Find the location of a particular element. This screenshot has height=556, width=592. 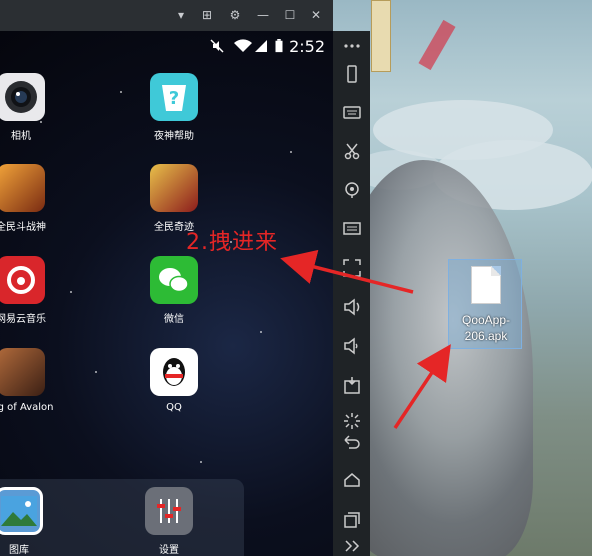

desktop-note-widget is located at coordinates (381, 36).